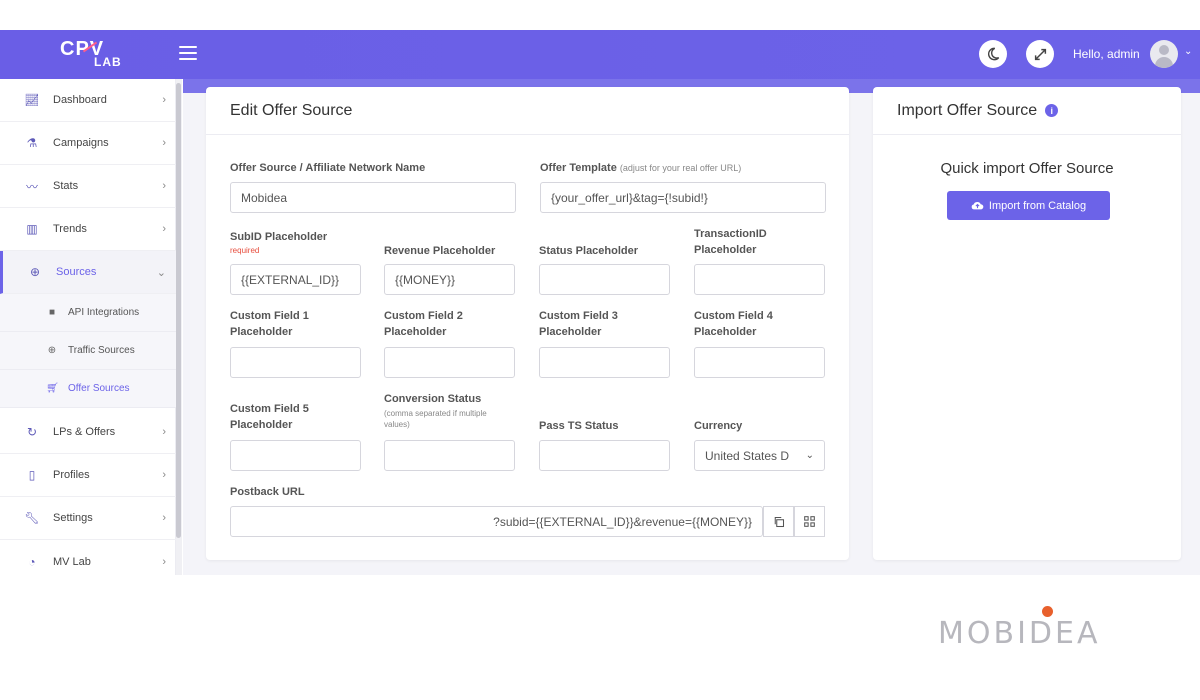 The width and height of the screenshot is (1200, 700). Describe the element at coordinates (449, 362) in the screenshot. I see `custom-field-2-input` at that location.